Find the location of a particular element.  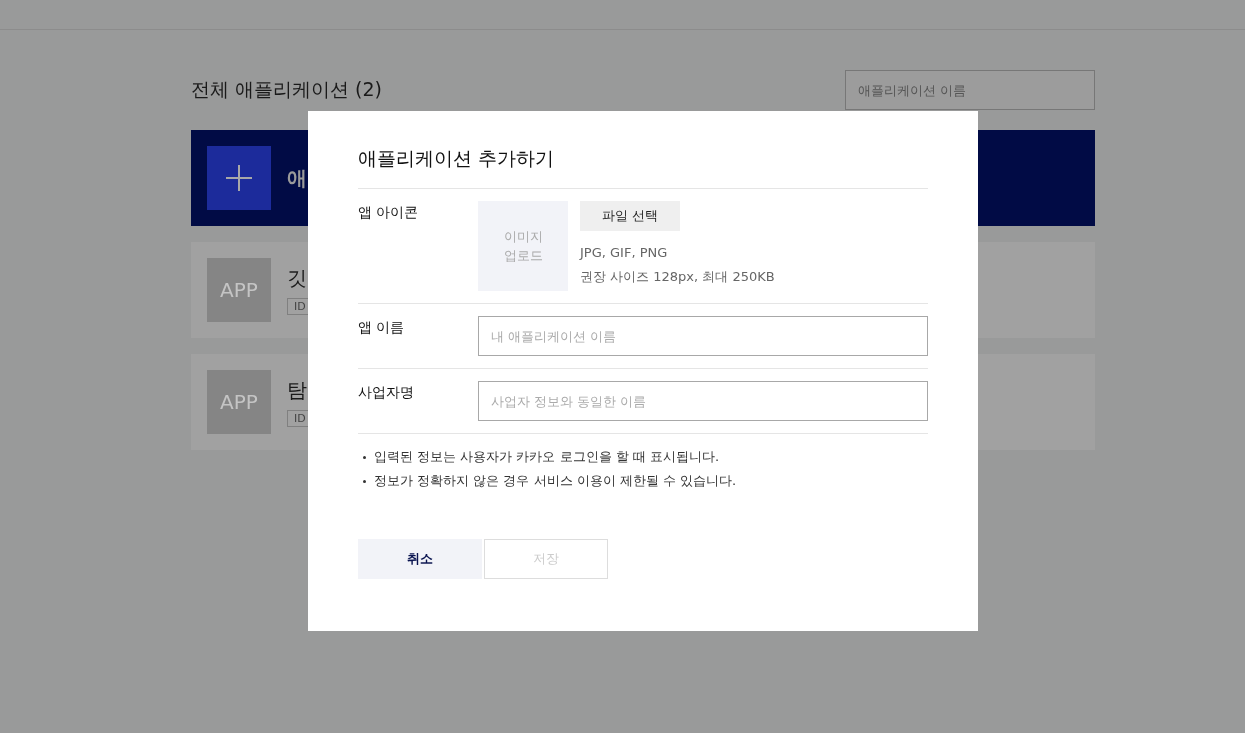

field-label: 앱 이름 is located at coordinates (382, 327).